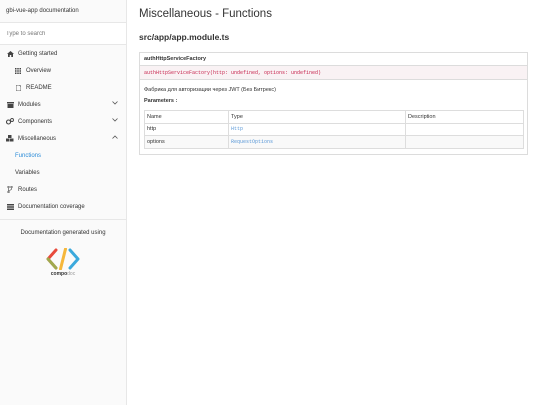 This screenshot has height=405, width=540. I want to click on function-name: authHttpServiceFactory, so click(333, 59).